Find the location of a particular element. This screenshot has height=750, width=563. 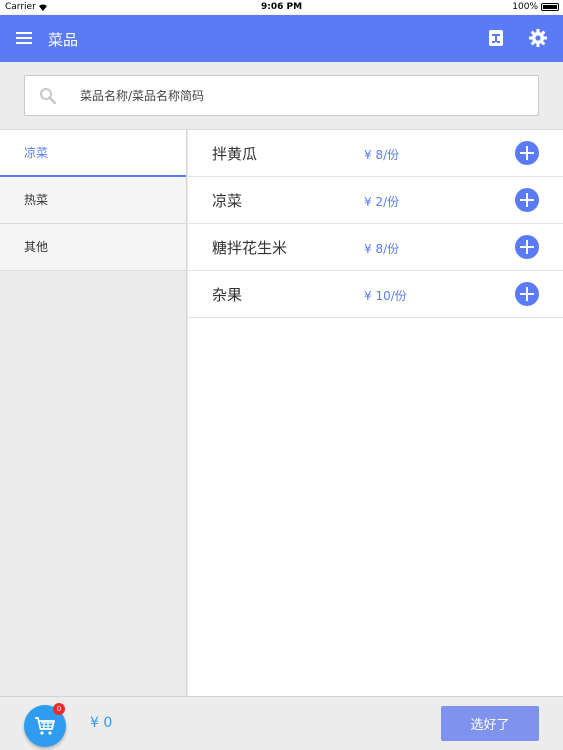

page-title: 菜品 is located at coordinates (63, 40).